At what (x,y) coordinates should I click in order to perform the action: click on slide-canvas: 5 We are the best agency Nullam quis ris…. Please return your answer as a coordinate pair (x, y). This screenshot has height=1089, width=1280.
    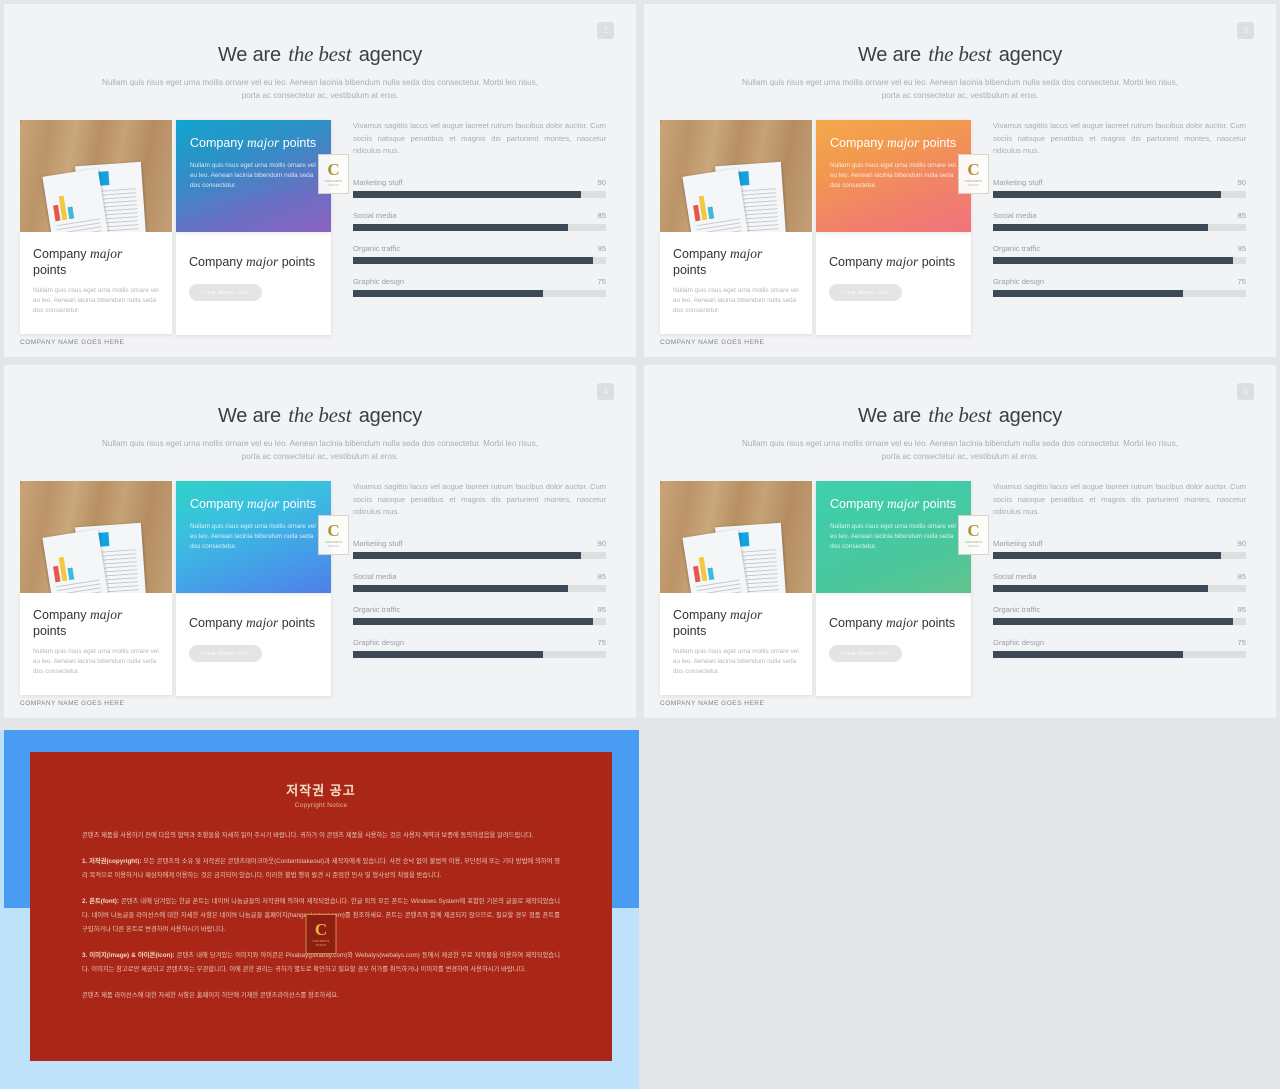
    Looking at the image, I should click on (960, 542).